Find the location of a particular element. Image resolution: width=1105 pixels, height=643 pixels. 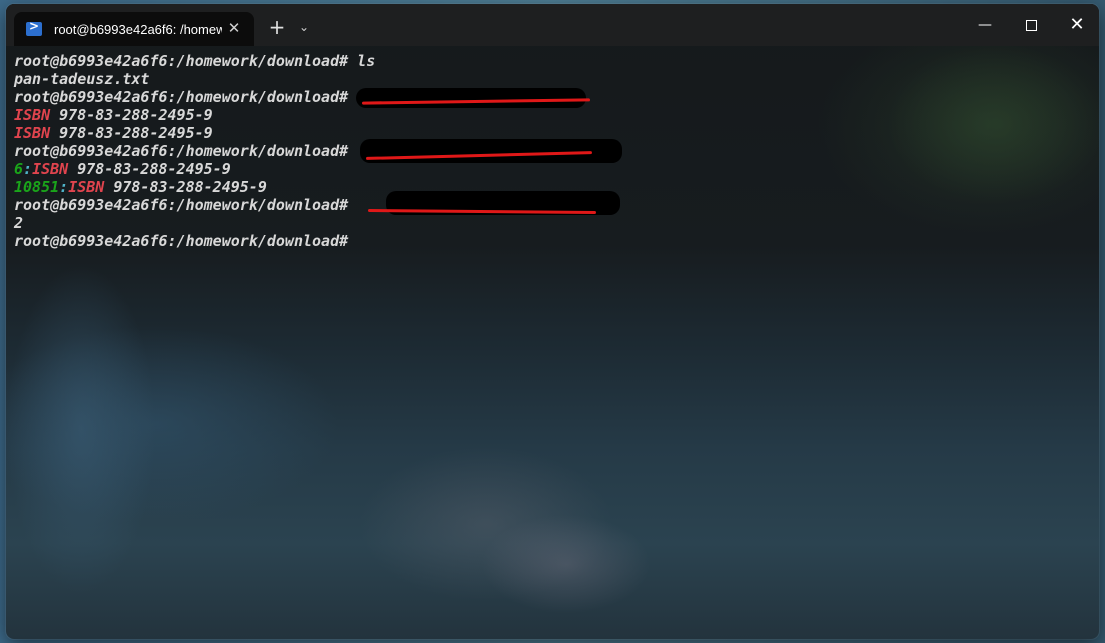

close-window-button: ✕ is located at coordinates (1076, 25).